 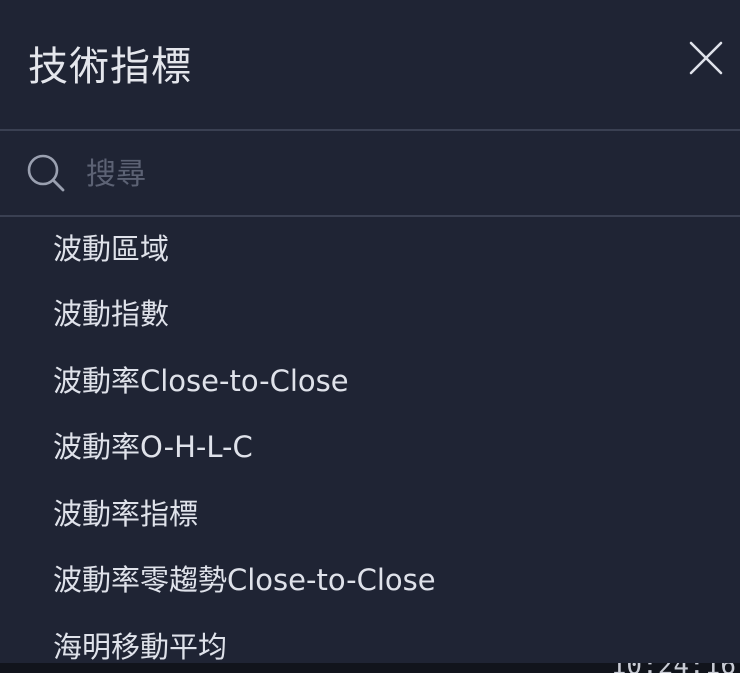 I want to click on list-item: 波動區域, so click(x=370, y=249).